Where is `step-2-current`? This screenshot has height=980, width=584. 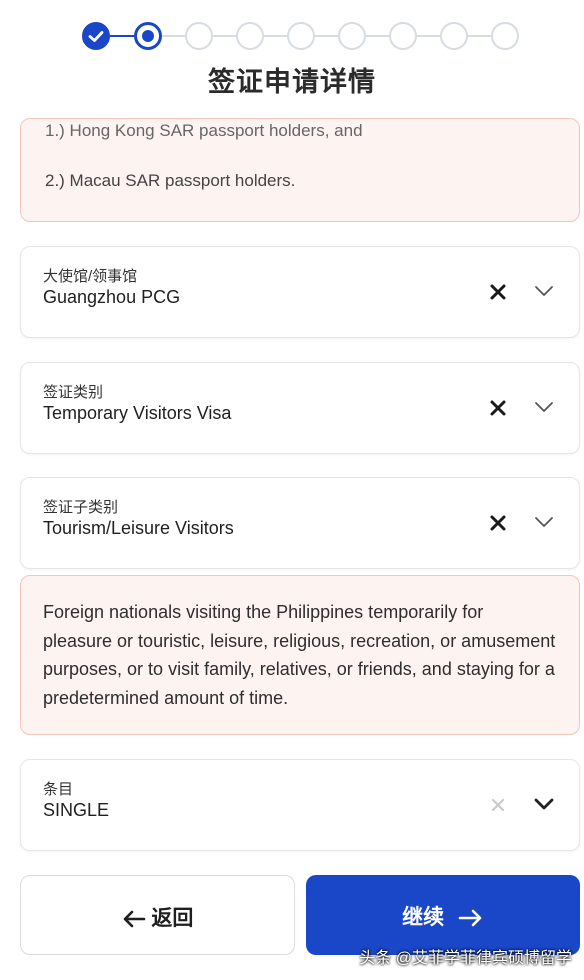 step-2-current is located at coordinates (148, 36).